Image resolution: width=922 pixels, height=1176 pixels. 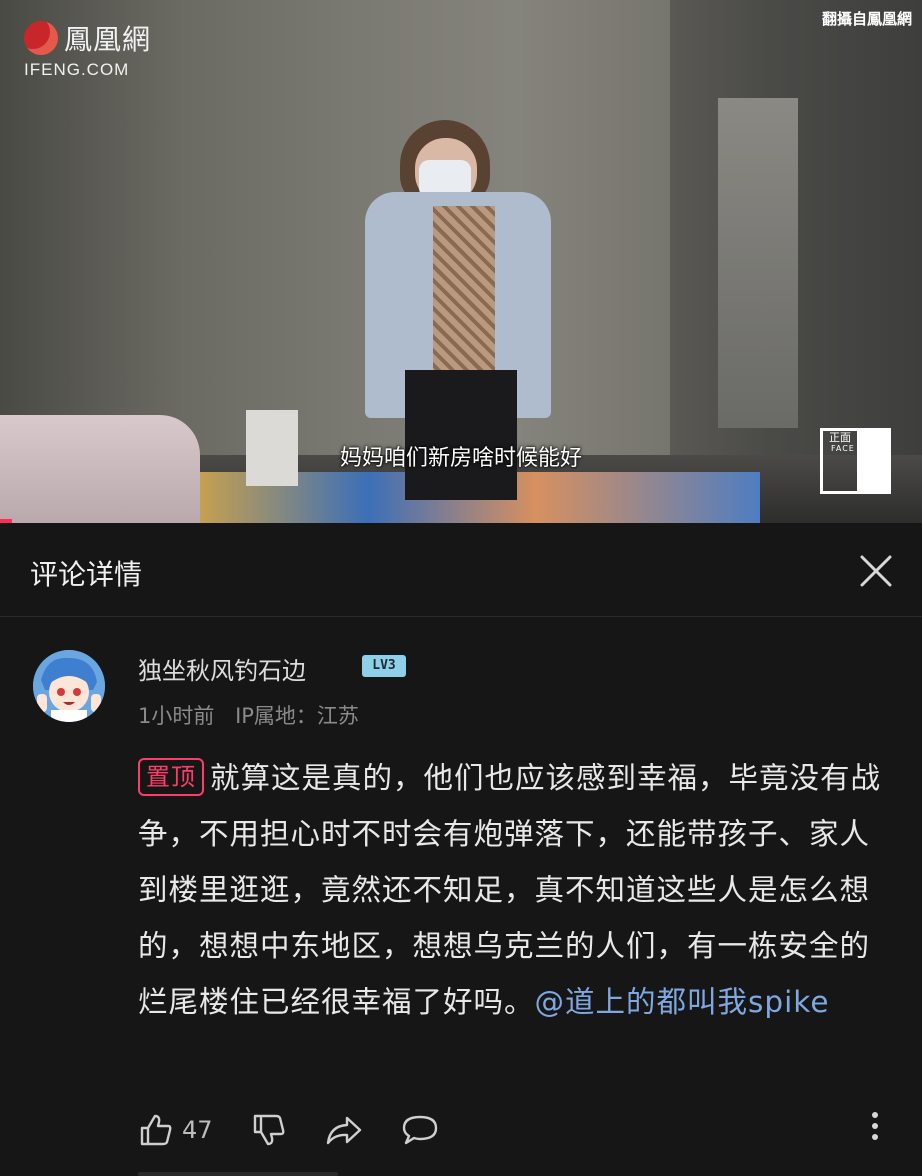 I want to click on close-icon, so click(x=876, y=571).